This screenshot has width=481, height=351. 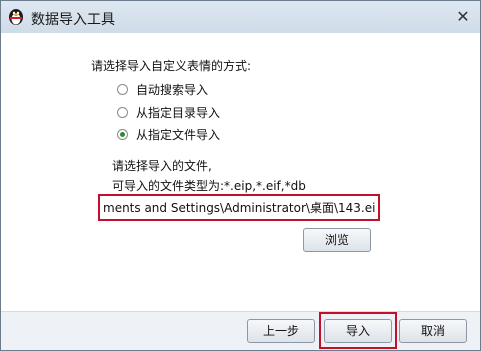 What do you see at coordinates (209, 186) in the screenshot?
I see `file-type-label: 可导入的文件类型为:*.eip,*.eif,*db` at bounding box center [209, 186].